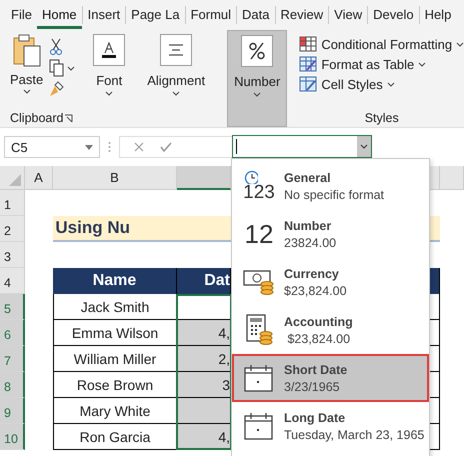  What do you see at coordinates (259, 330) in the screenshot?
I see `calculator-coins-icon` at bounding box center [259, 330].